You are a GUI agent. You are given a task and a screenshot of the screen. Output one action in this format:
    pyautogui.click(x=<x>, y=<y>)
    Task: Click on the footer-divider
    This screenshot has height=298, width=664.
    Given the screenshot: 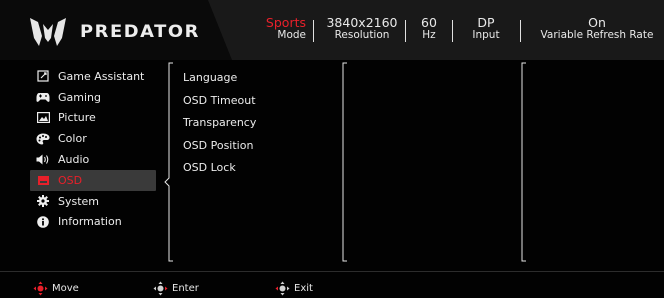 What is the action you would take?
    pyautogui.click(x=332, y=271)
    